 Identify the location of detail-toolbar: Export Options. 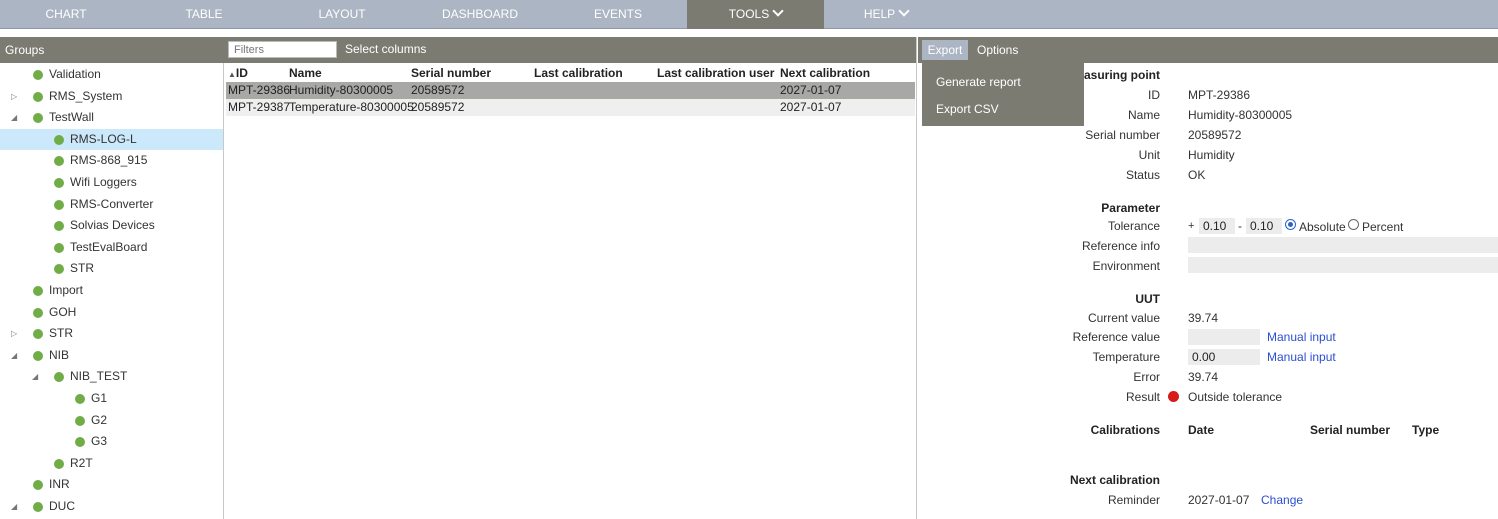
(1208, 50).